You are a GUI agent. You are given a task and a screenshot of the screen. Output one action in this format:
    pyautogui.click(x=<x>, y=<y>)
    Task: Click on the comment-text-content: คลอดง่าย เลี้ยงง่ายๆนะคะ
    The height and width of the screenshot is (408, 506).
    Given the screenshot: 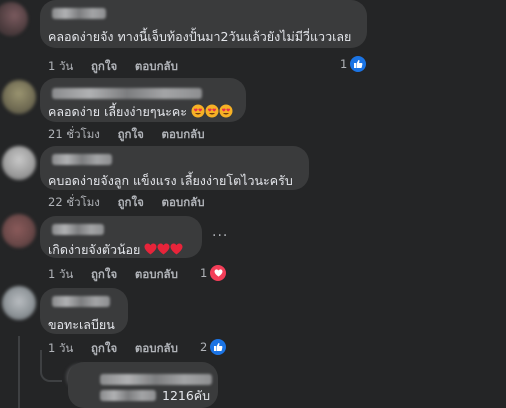 What is the action you would take?
    pyautogui.click(x=117, y=111)
    